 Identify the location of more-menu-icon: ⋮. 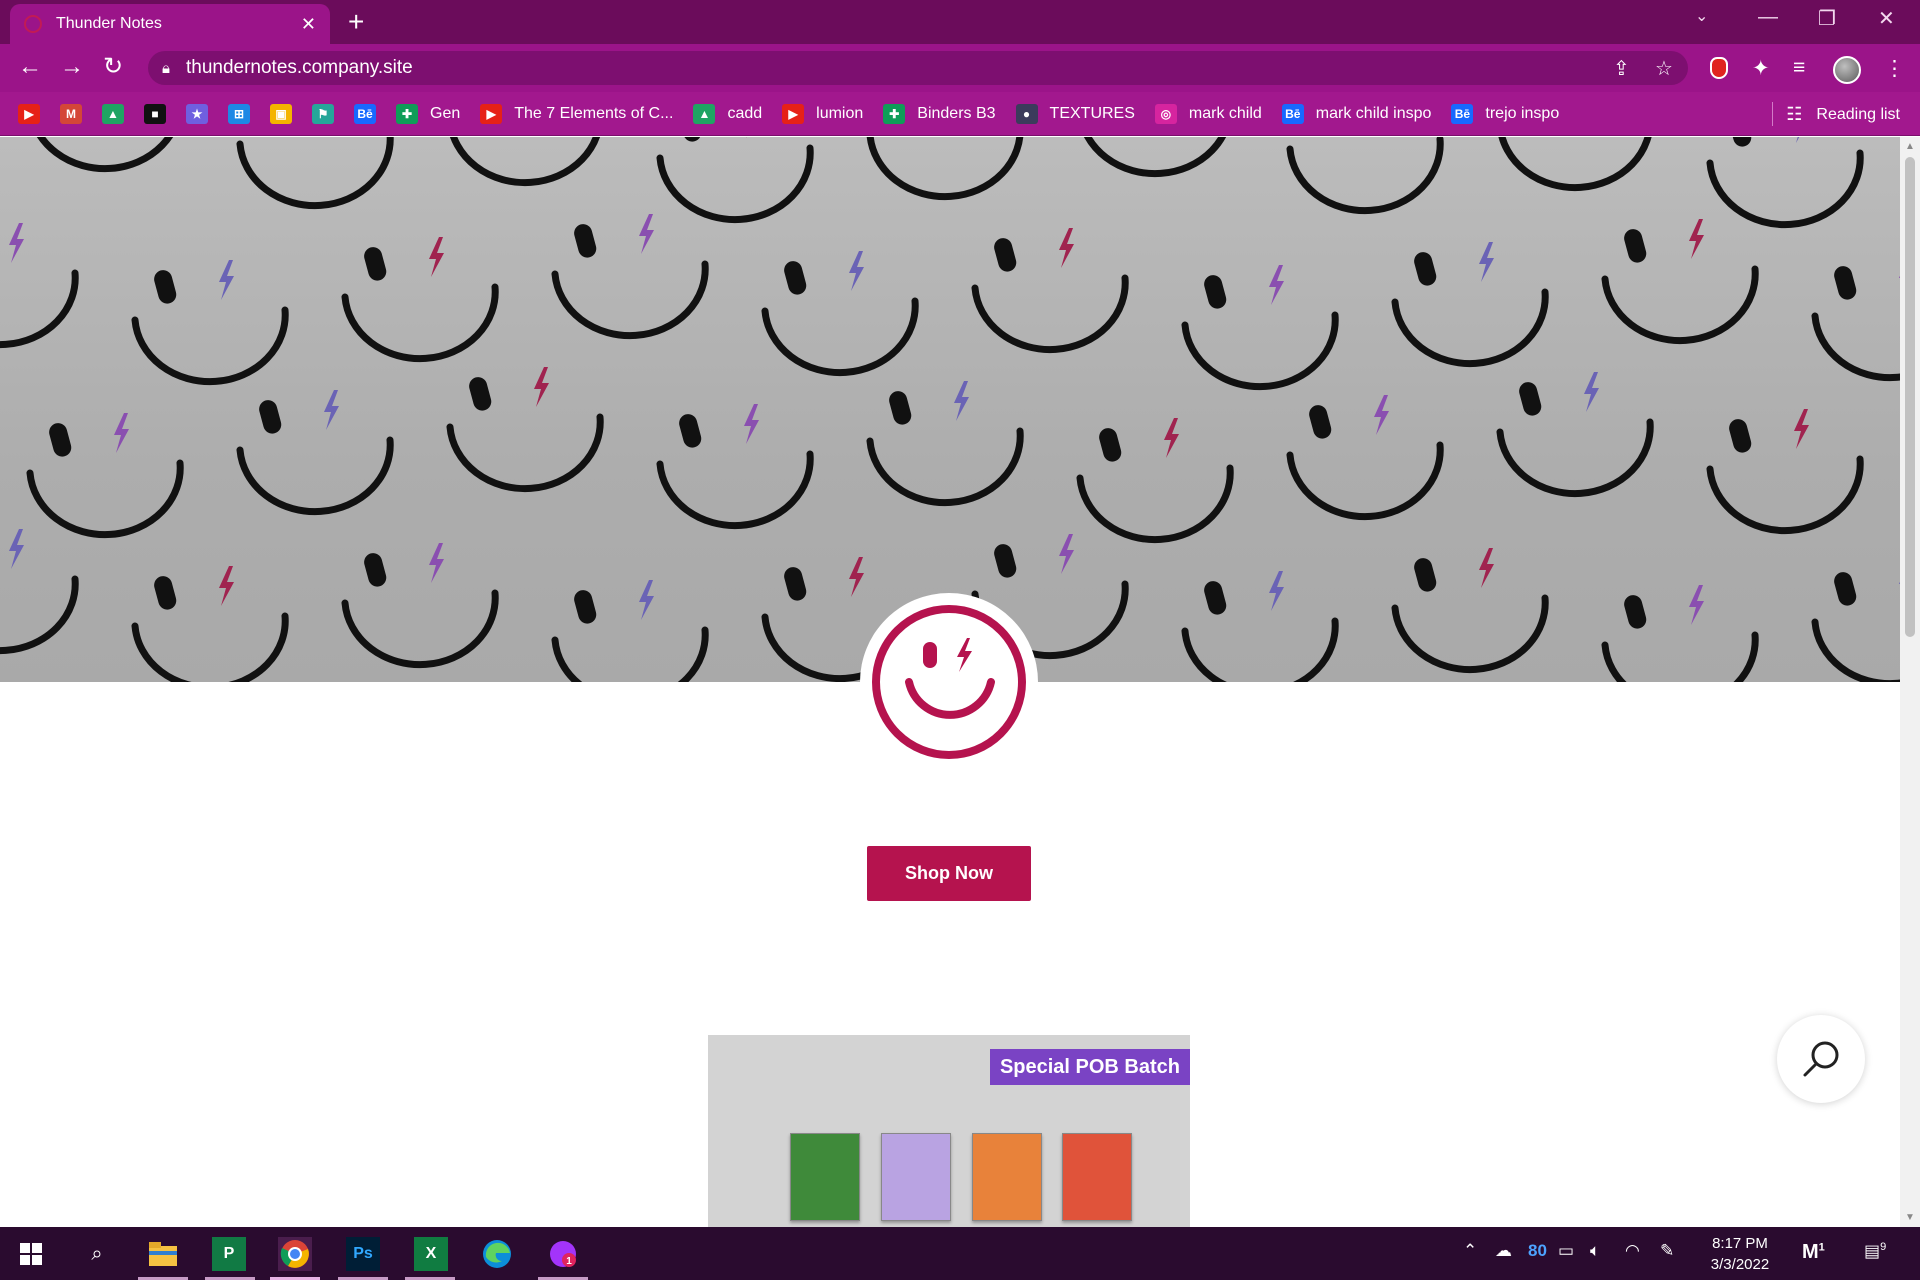
(1894, 68).